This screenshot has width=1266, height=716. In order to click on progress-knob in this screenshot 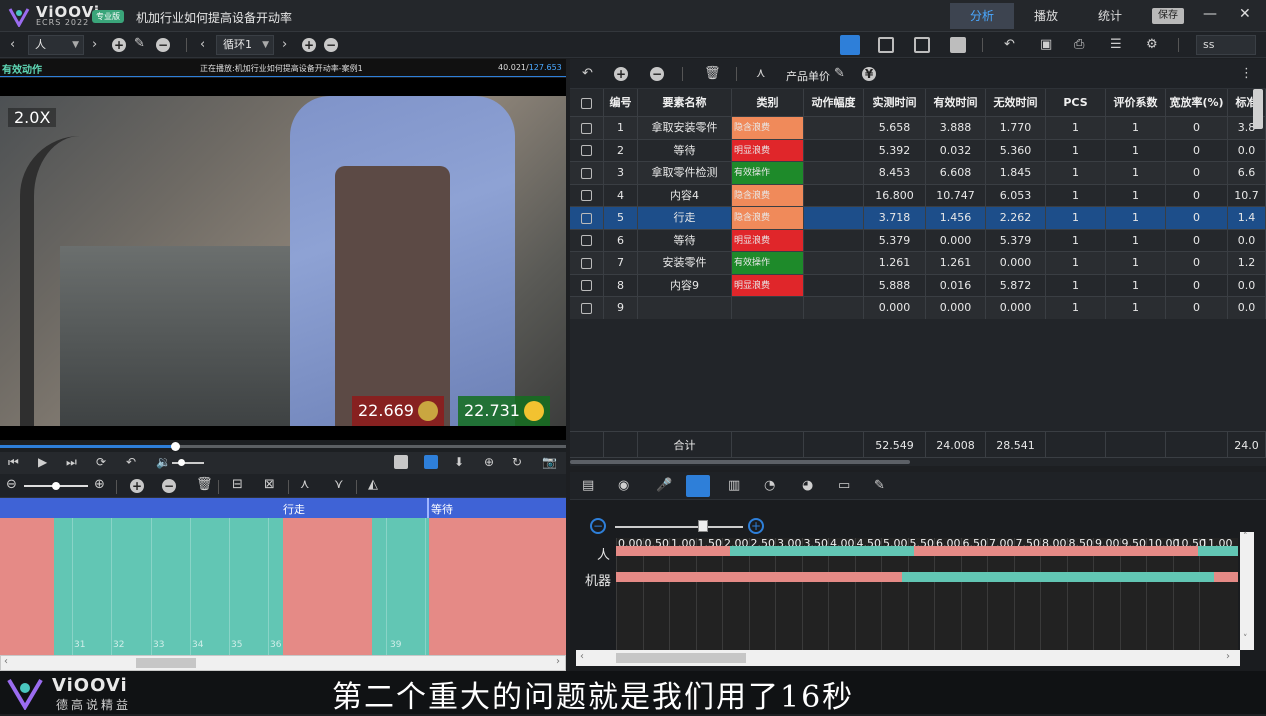, I will do `click(176, 446)`.